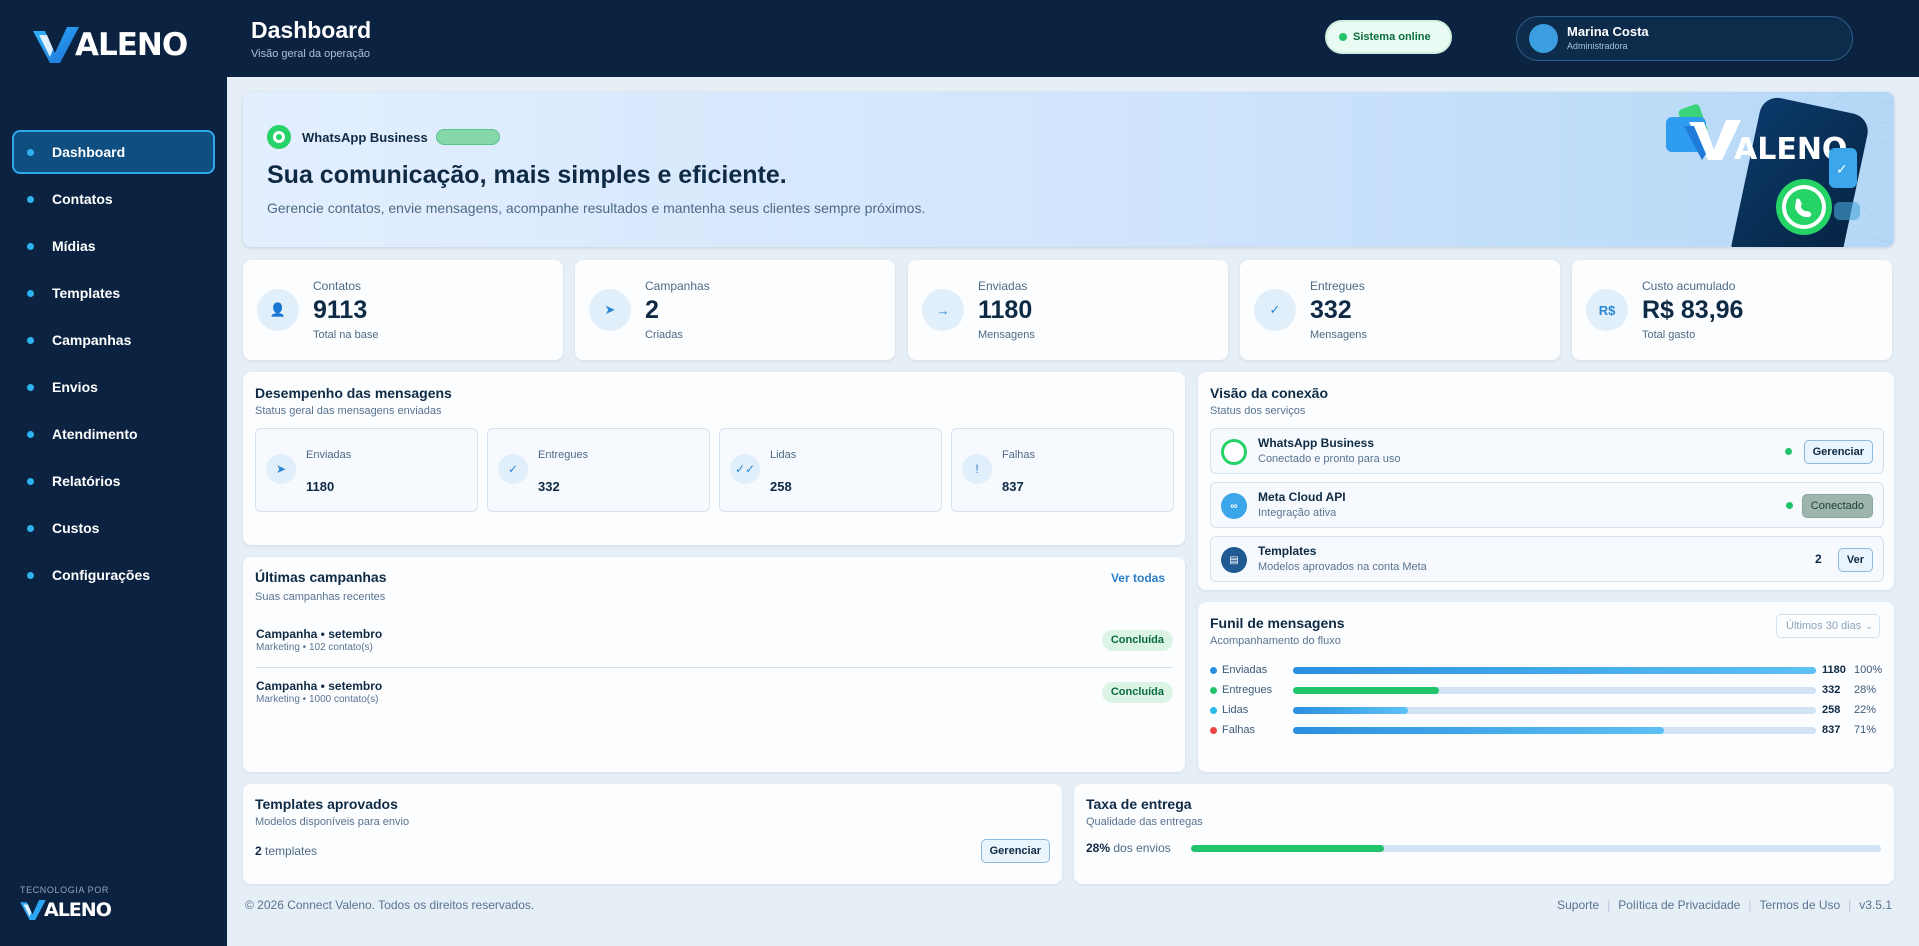  What do you see at coordinates (1865, 710) in the screenshot?
I see `funnel-percent: 22%` at bounding box center [1865, 710].